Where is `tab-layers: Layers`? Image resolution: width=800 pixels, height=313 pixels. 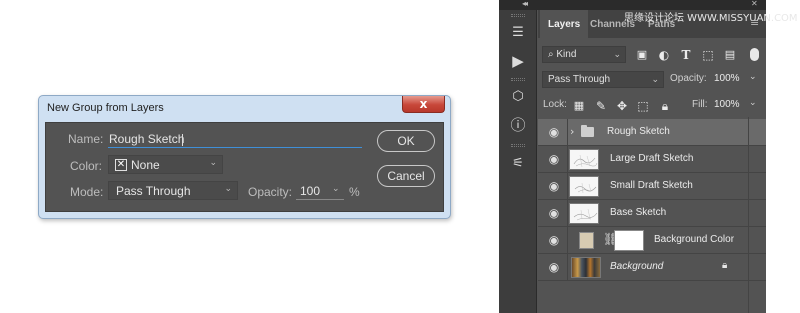
tab-layers: Layers is located at coordinates (564, 24).